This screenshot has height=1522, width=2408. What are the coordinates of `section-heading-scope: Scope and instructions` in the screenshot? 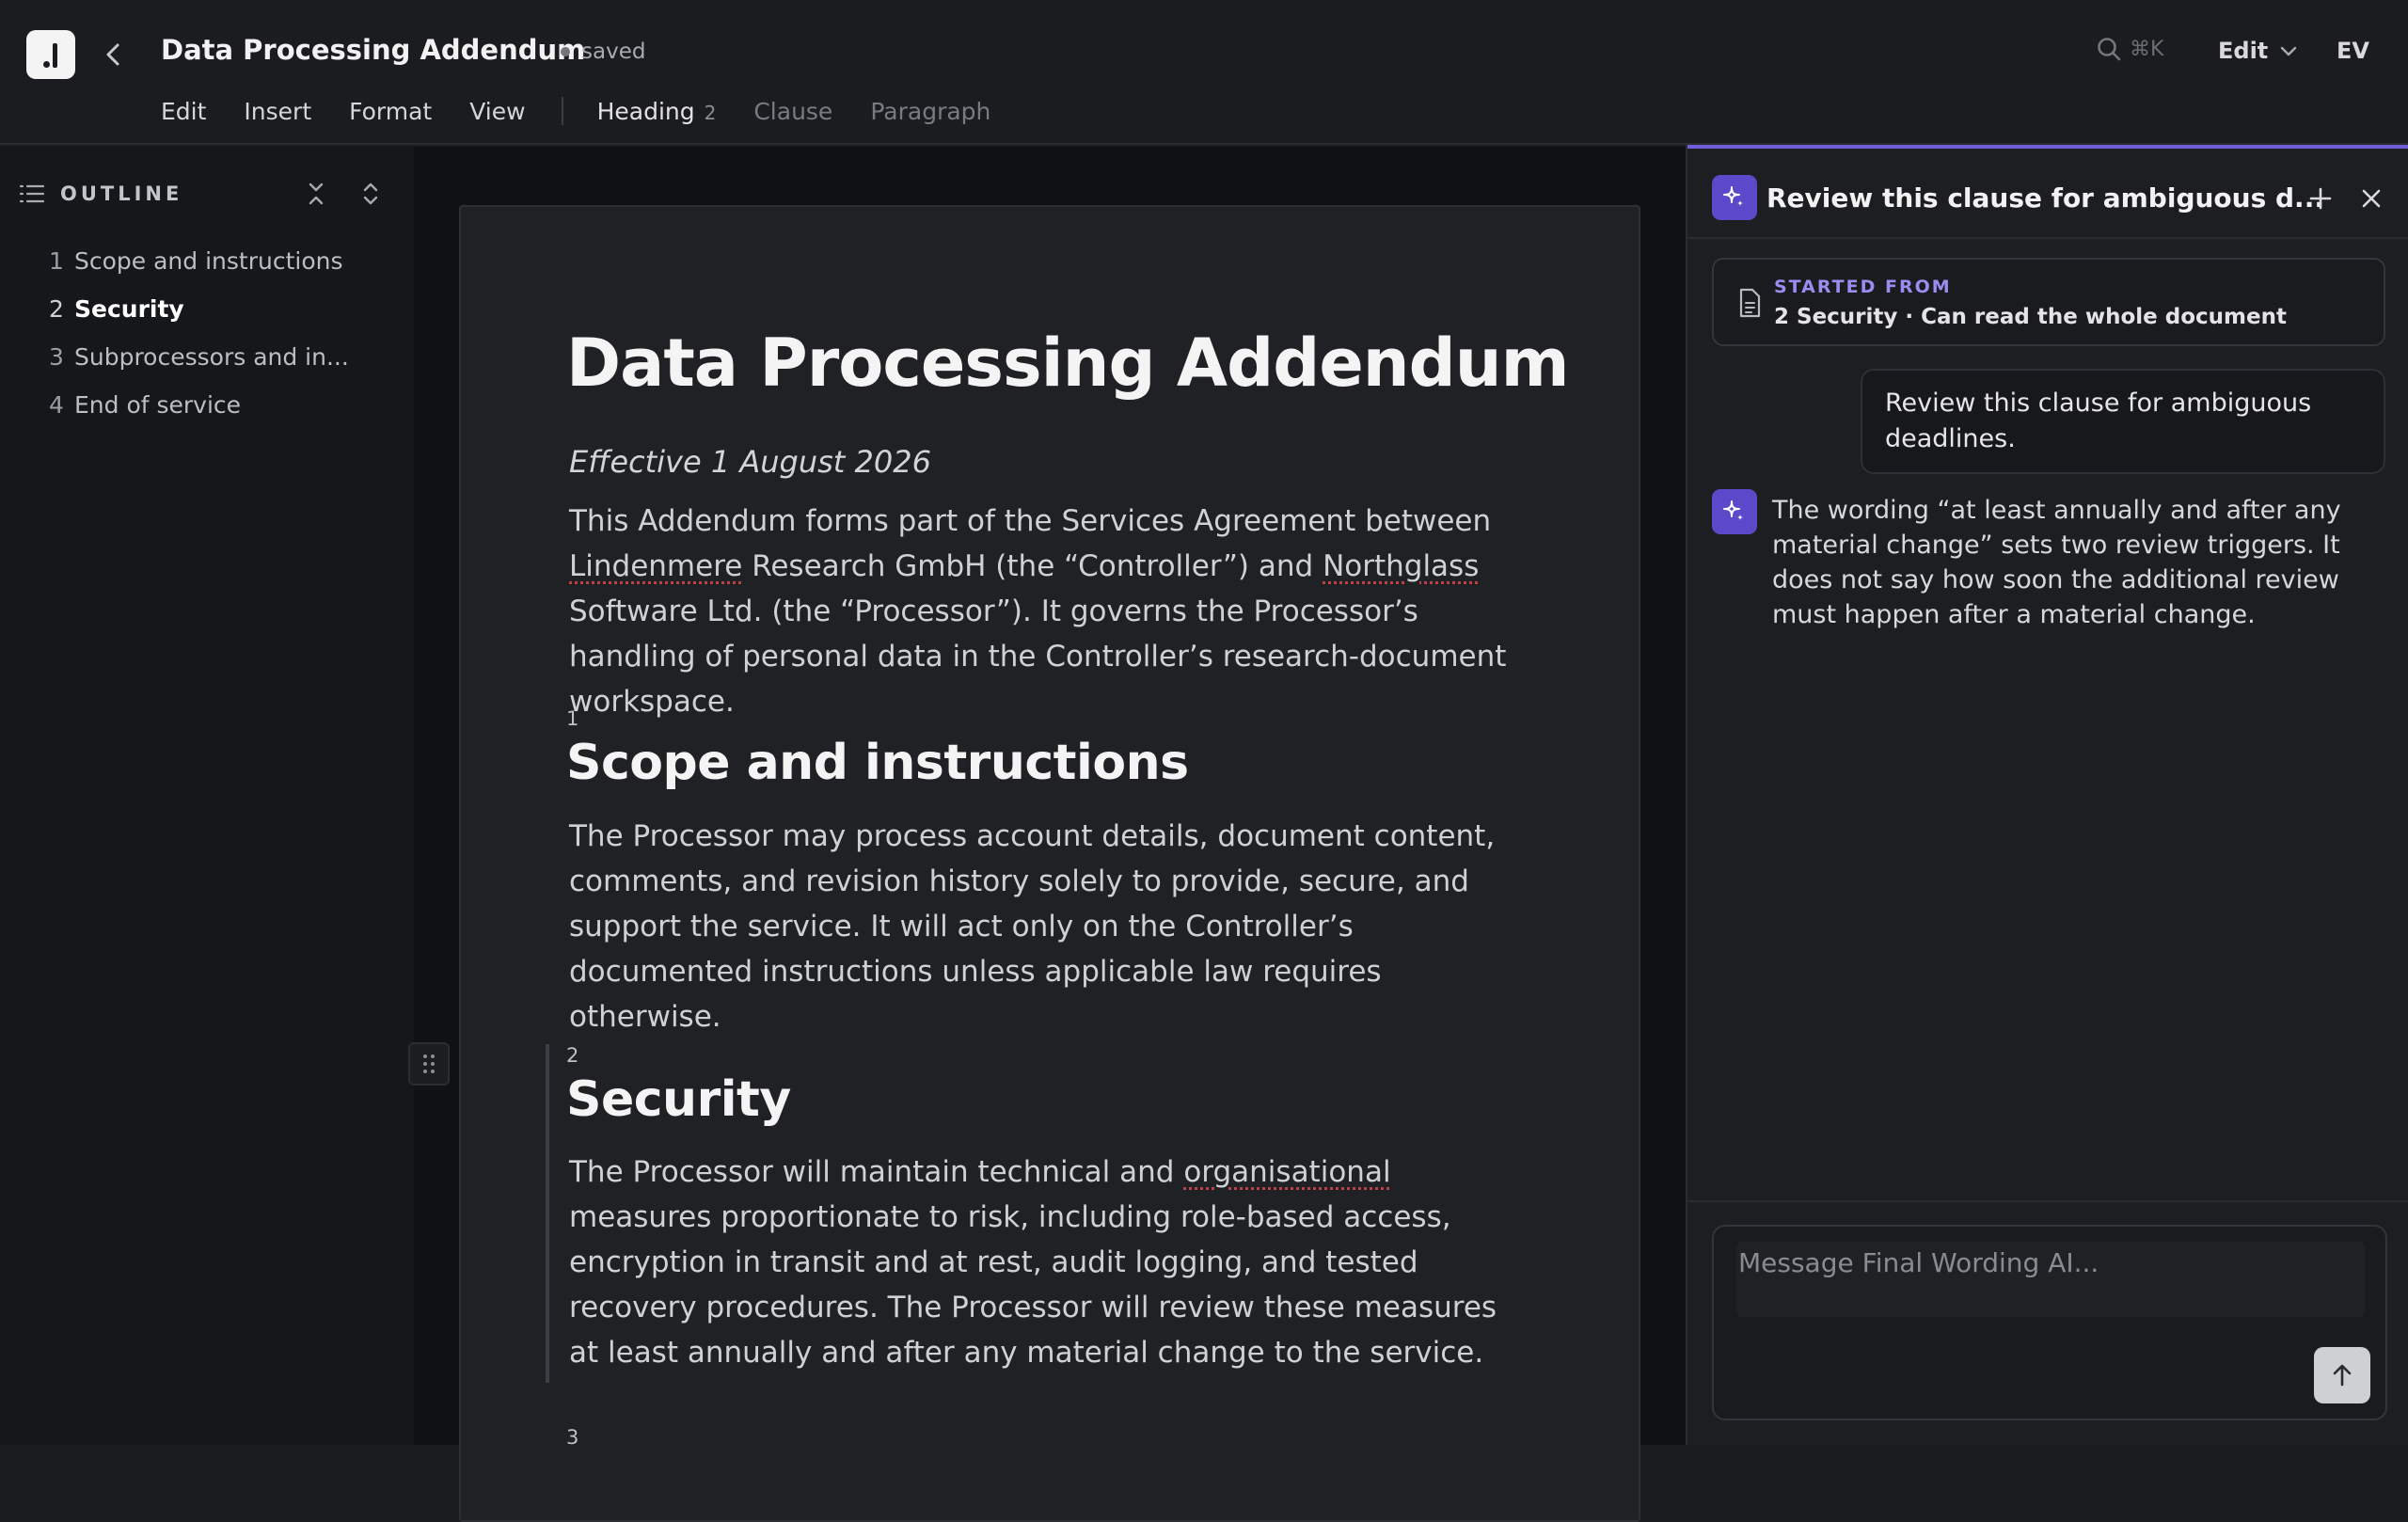 It's located at (878, 763).